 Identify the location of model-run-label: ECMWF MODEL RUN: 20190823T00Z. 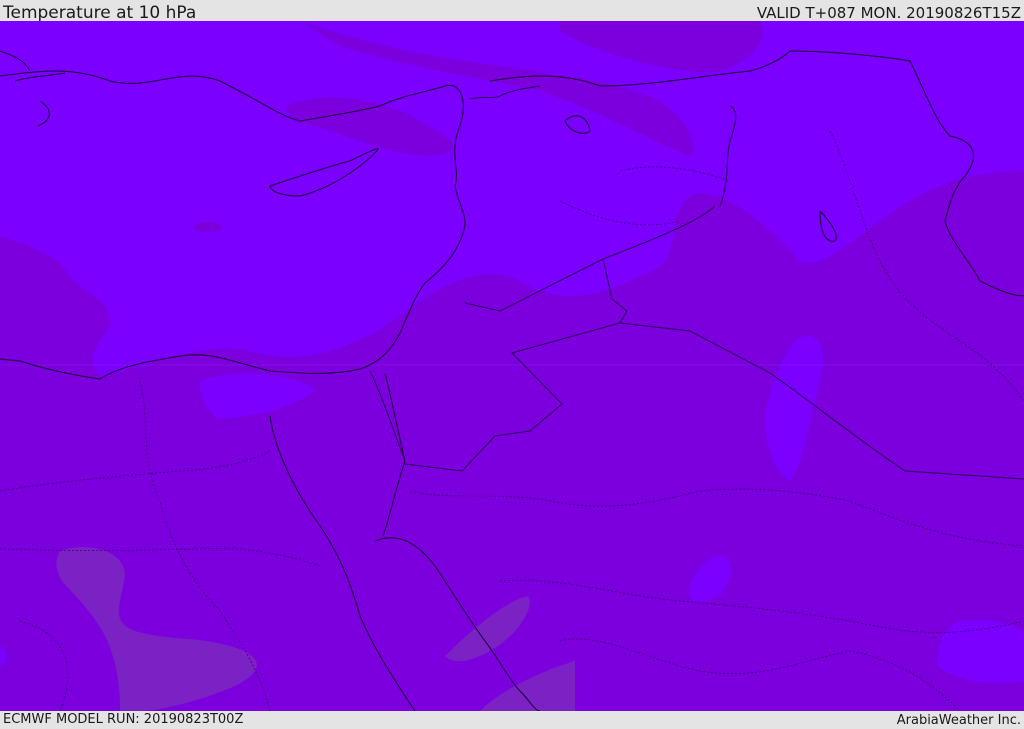
(123, 719).